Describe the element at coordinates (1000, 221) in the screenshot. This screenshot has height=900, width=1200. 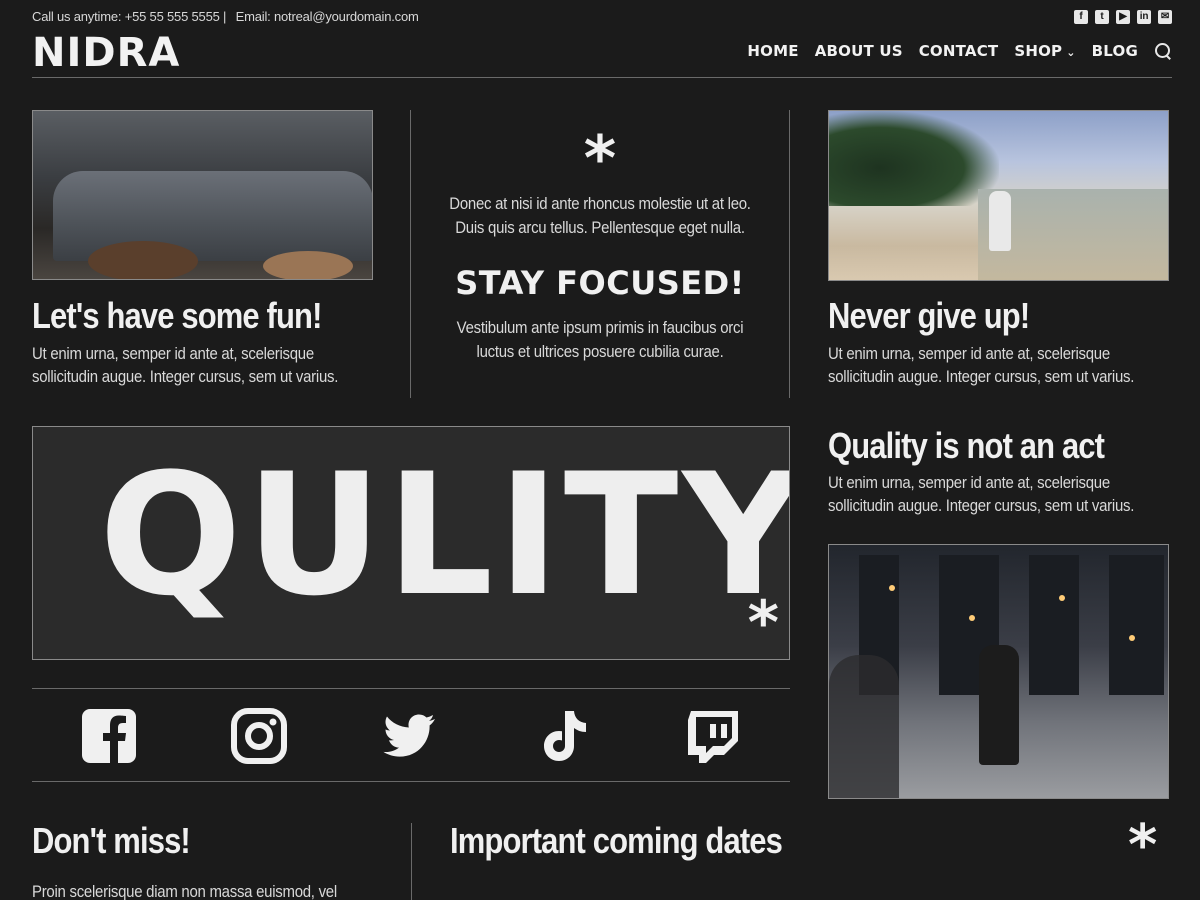
I see `runner-figure` at that location.